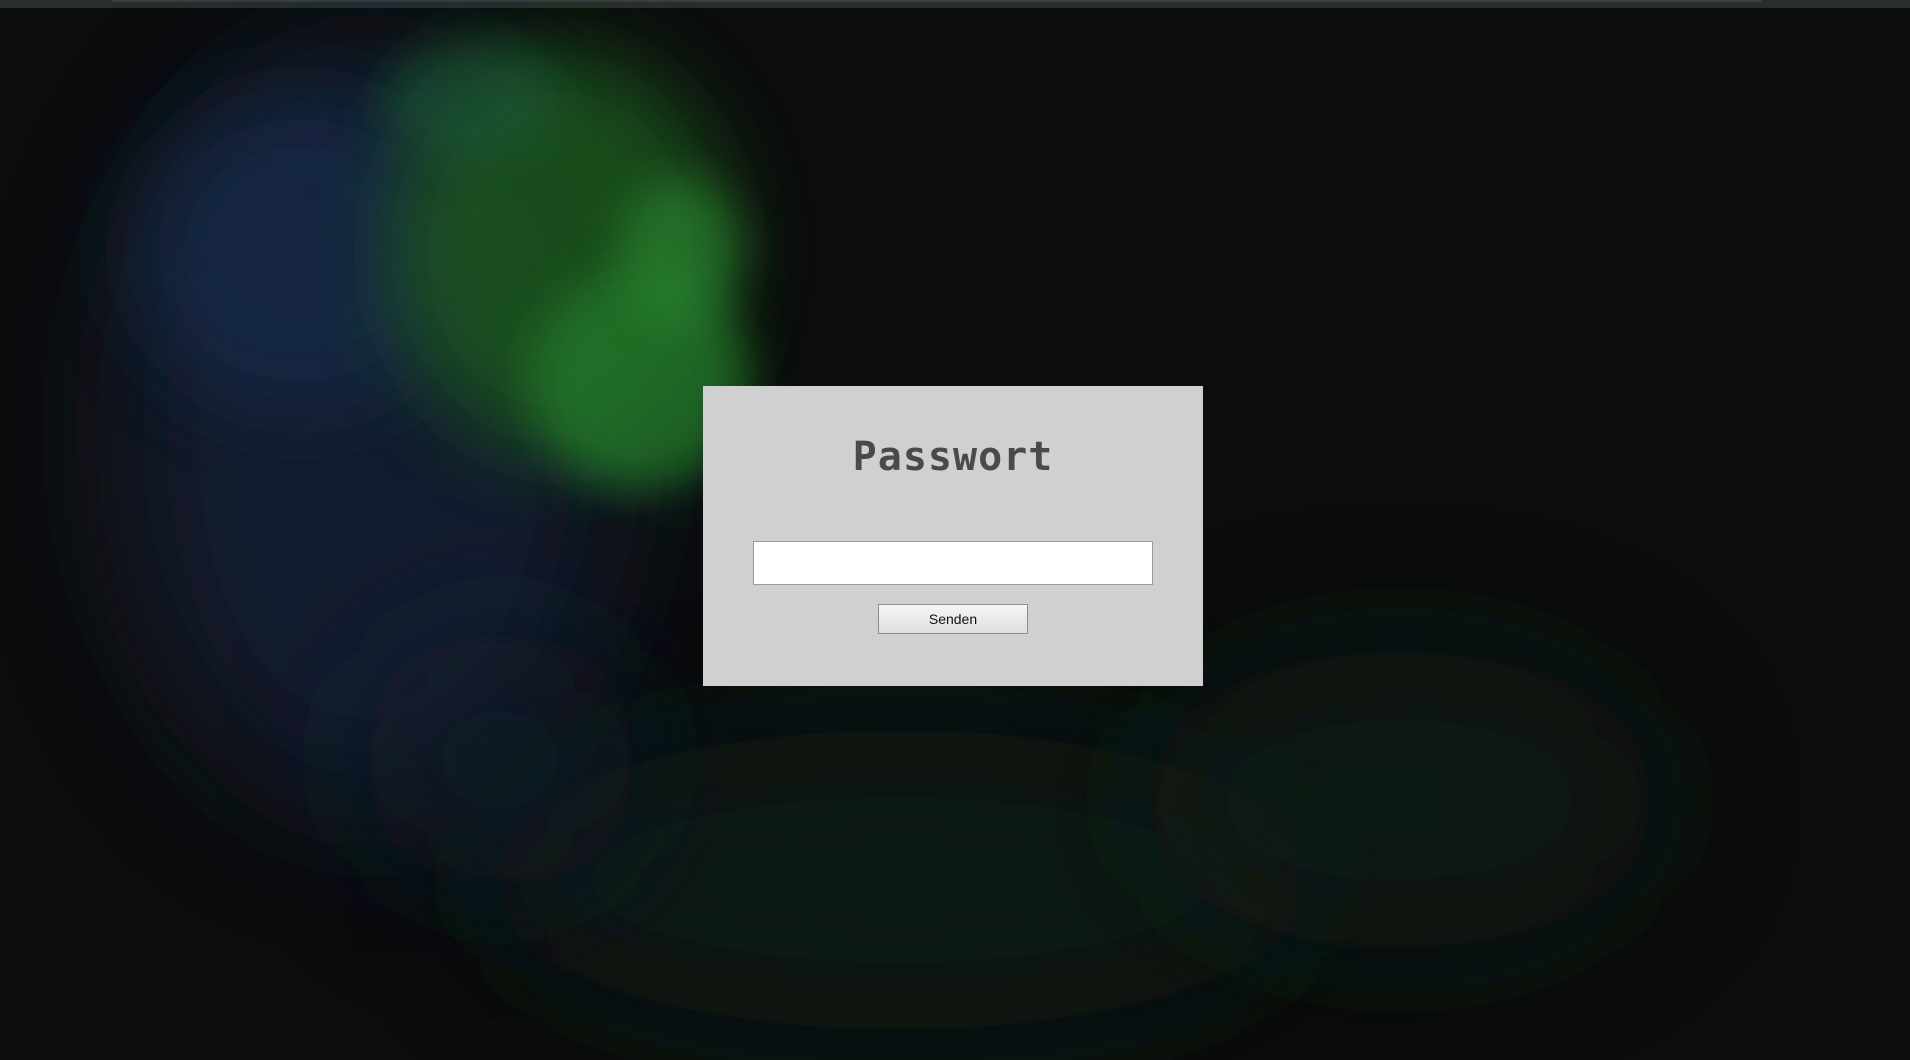  I want to click on login-dialog: Passwort Senden, so click(953, 536).